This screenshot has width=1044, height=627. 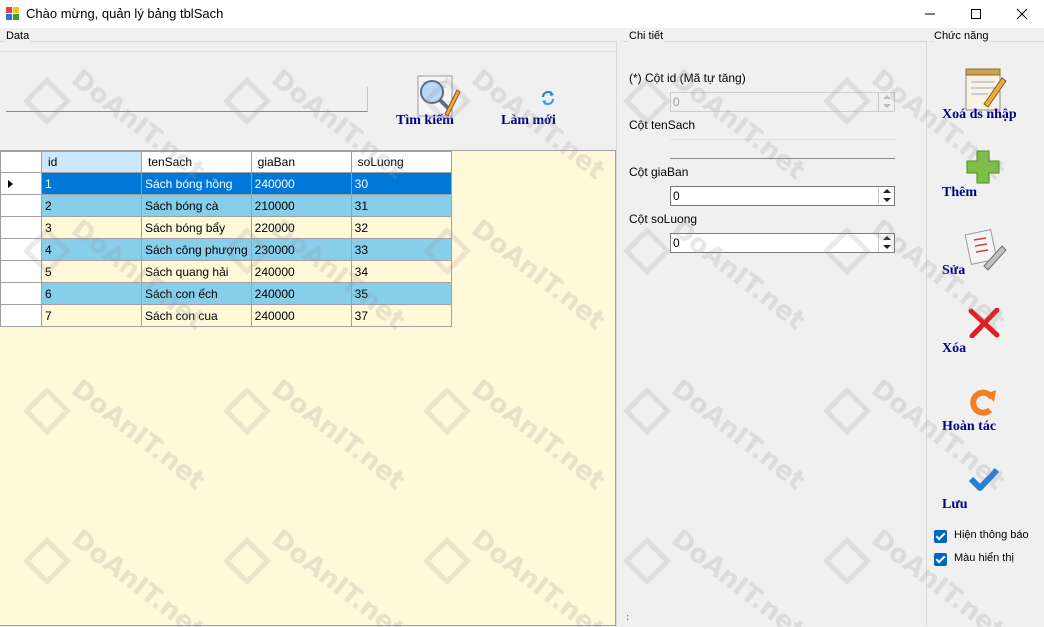 I want to click on window-title: Chào mừng, quản lý bảng tblSach, so click(x=125, y=13).